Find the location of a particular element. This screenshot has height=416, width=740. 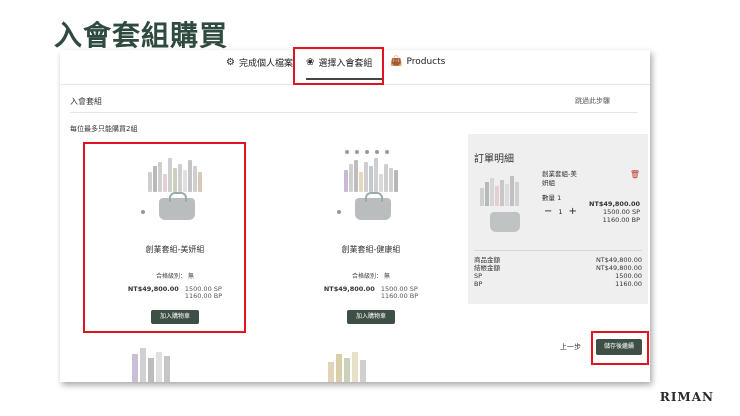

step-profile: ⚙ 完成個人檔案 is located at coordinates (259, 62).